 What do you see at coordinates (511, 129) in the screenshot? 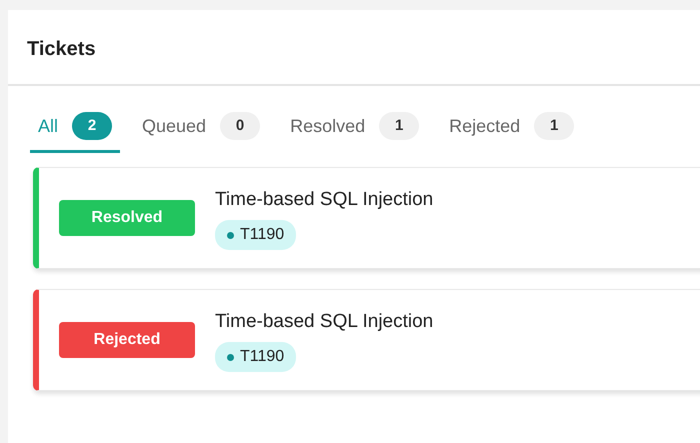
I see `filter-tab: Rejected 1` at bounding box center [511, 129].